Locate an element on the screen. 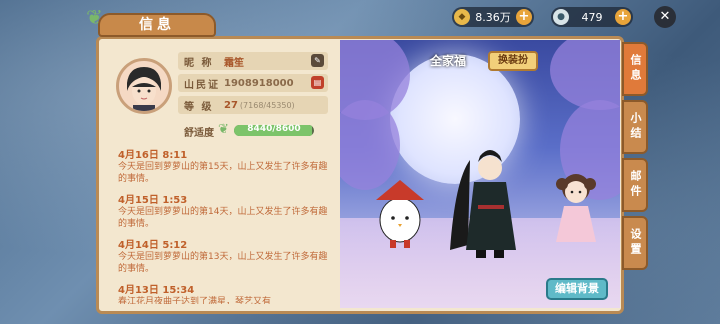  tab-info: 信息 is located at coordinates (635, 69).